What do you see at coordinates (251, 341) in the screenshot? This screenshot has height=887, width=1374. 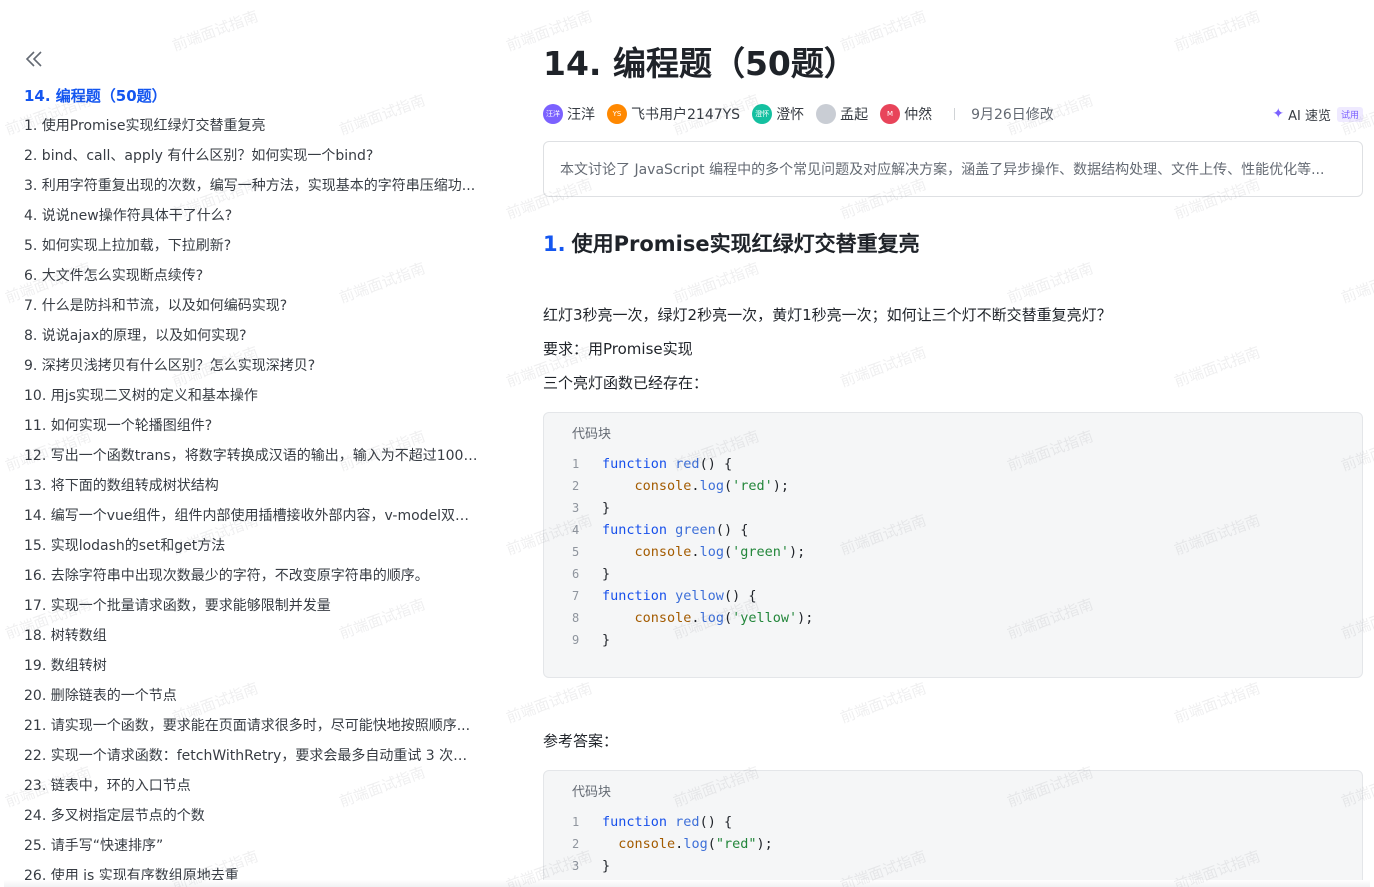 I see `toc-item: 8. 说说ajax的原理，以及如何实现?` at bounding box center [251, 341].